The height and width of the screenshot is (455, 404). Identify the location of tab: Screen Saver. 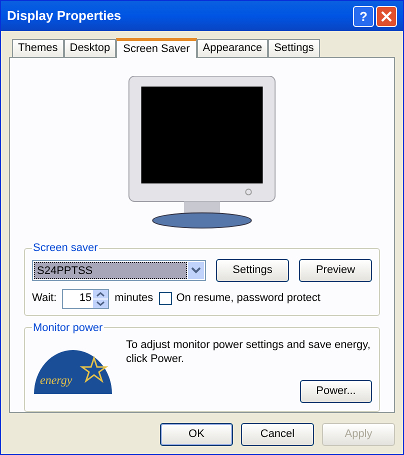
(156, 48).